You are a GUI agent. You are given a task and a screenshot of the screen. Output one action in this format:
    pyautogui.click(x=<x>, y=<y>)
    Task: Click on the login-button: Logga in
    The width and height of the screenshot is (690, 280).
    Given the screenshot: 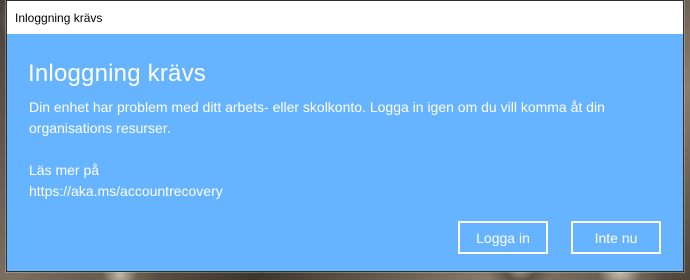 What is the action you would take?
    pyautogui.click(x=503, y=237)
    